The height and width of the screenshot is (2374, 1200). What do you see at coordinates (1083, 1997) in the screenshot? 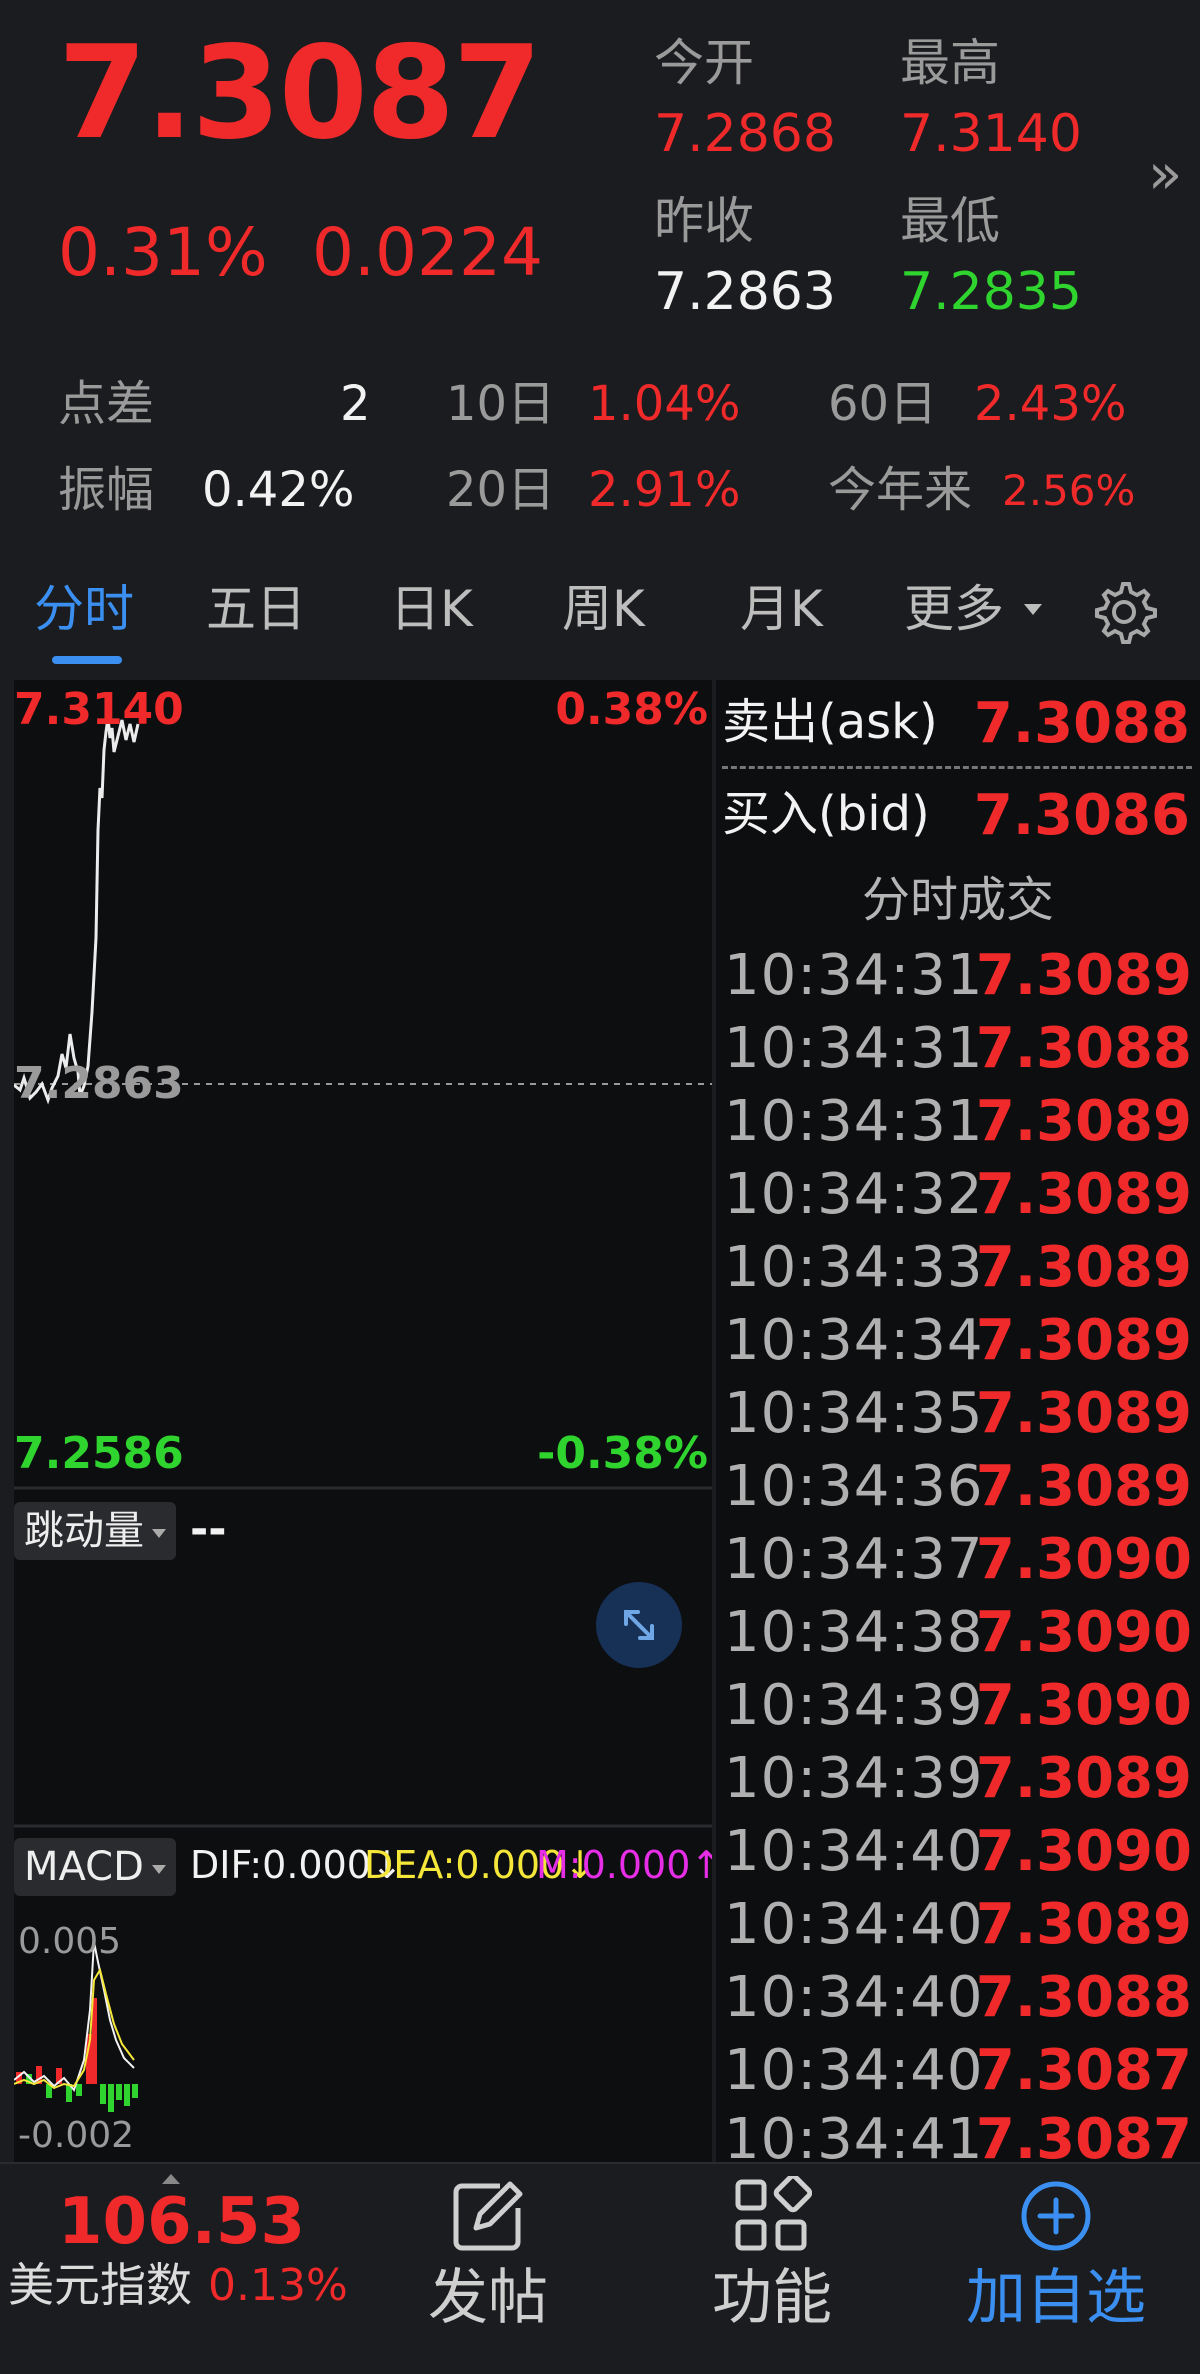
I see `tick-price: 7.3088` at bounding box center [1083, 1997].